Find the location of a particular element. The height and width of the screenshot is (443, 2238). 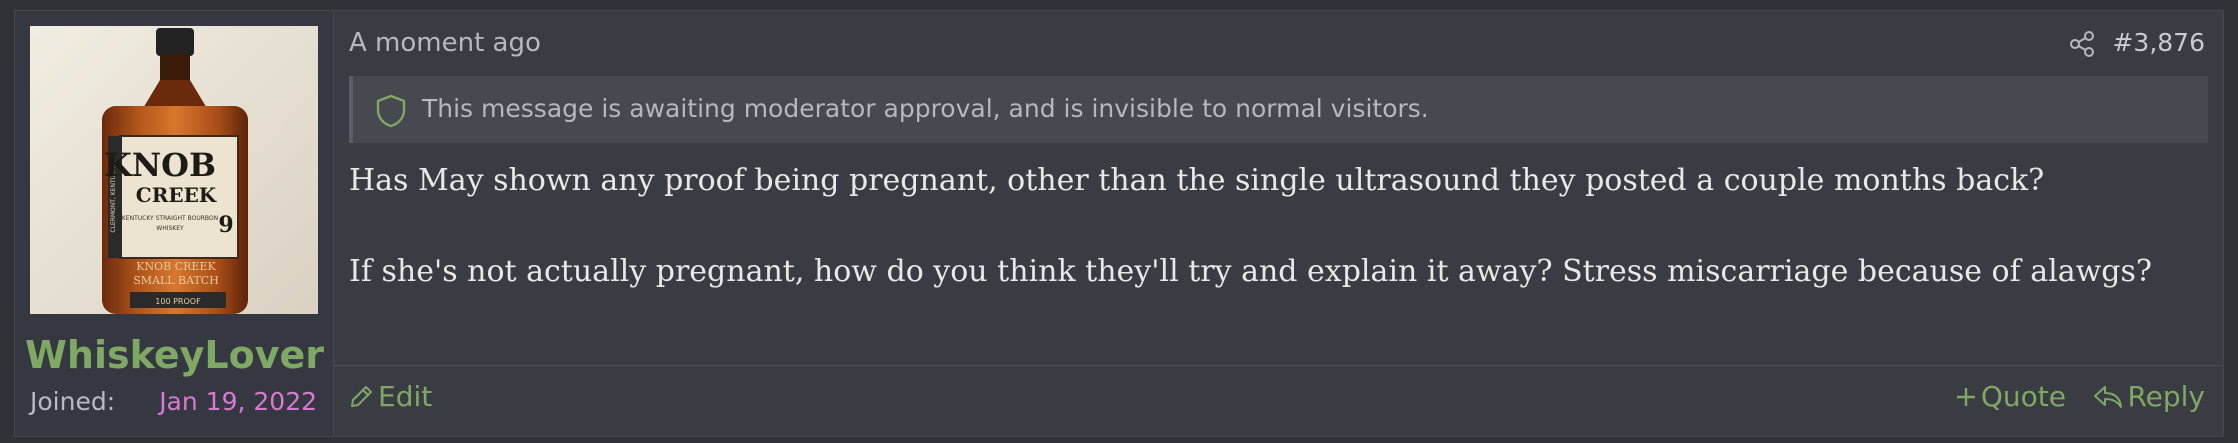

post-timestamp: A moment ago is located at coordinates (445, 43).